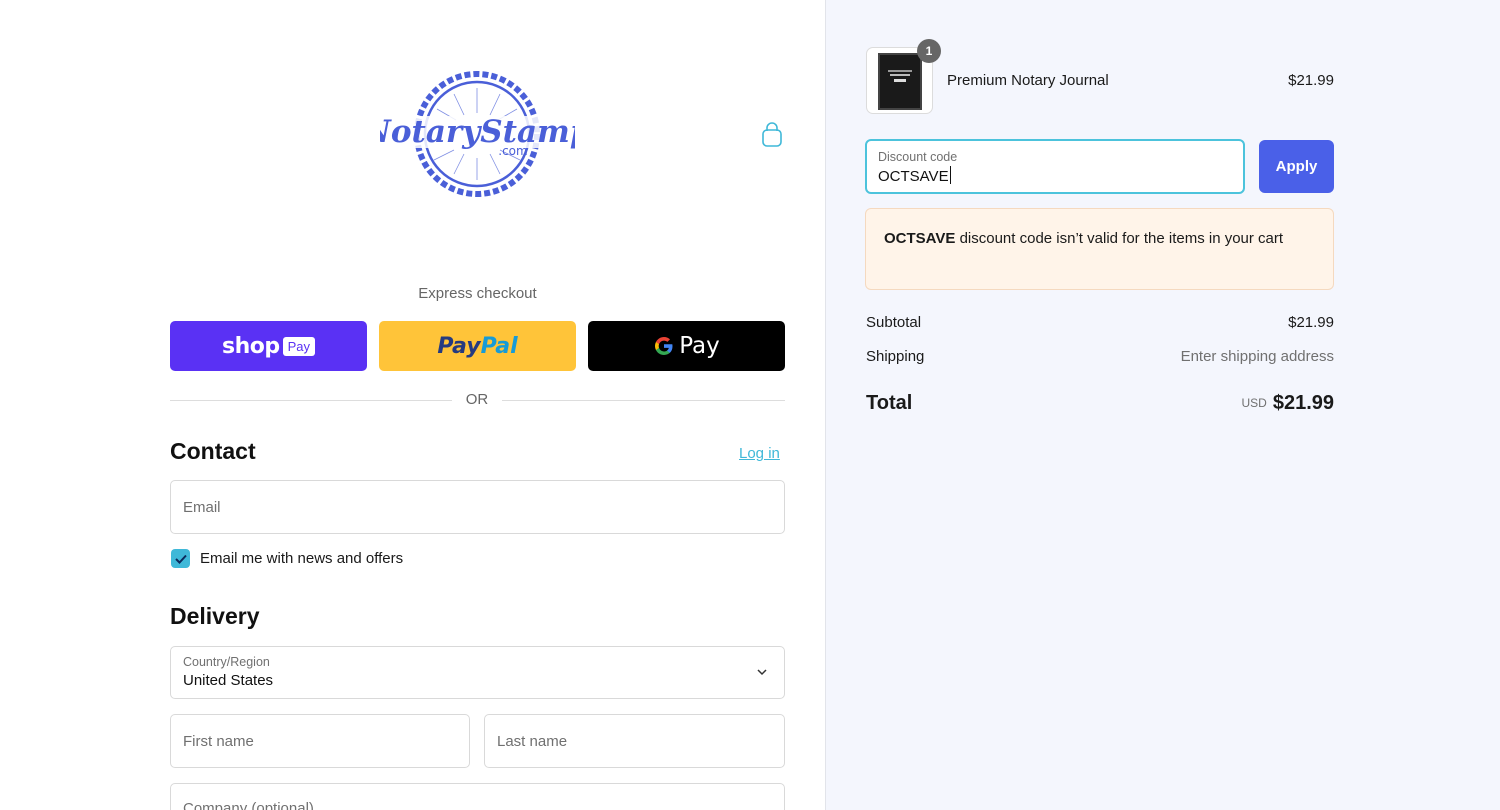  I want to click on subtotal-value: $21.99, so click(1311, 322).